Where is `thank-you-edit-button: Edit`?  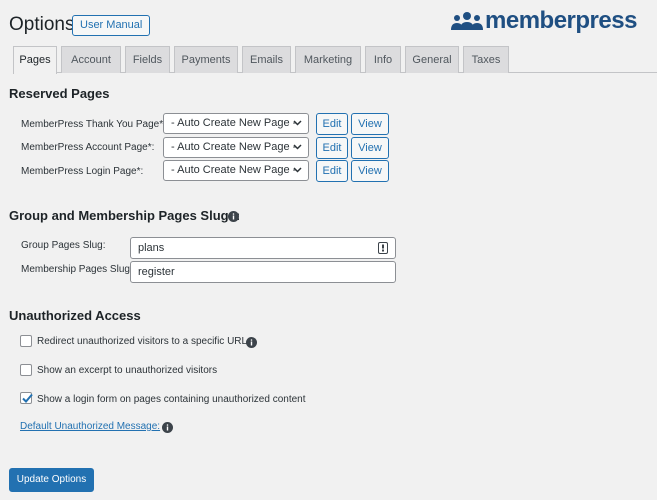 thank-you-edit-button: Edit is located at coordinates (332, 124).